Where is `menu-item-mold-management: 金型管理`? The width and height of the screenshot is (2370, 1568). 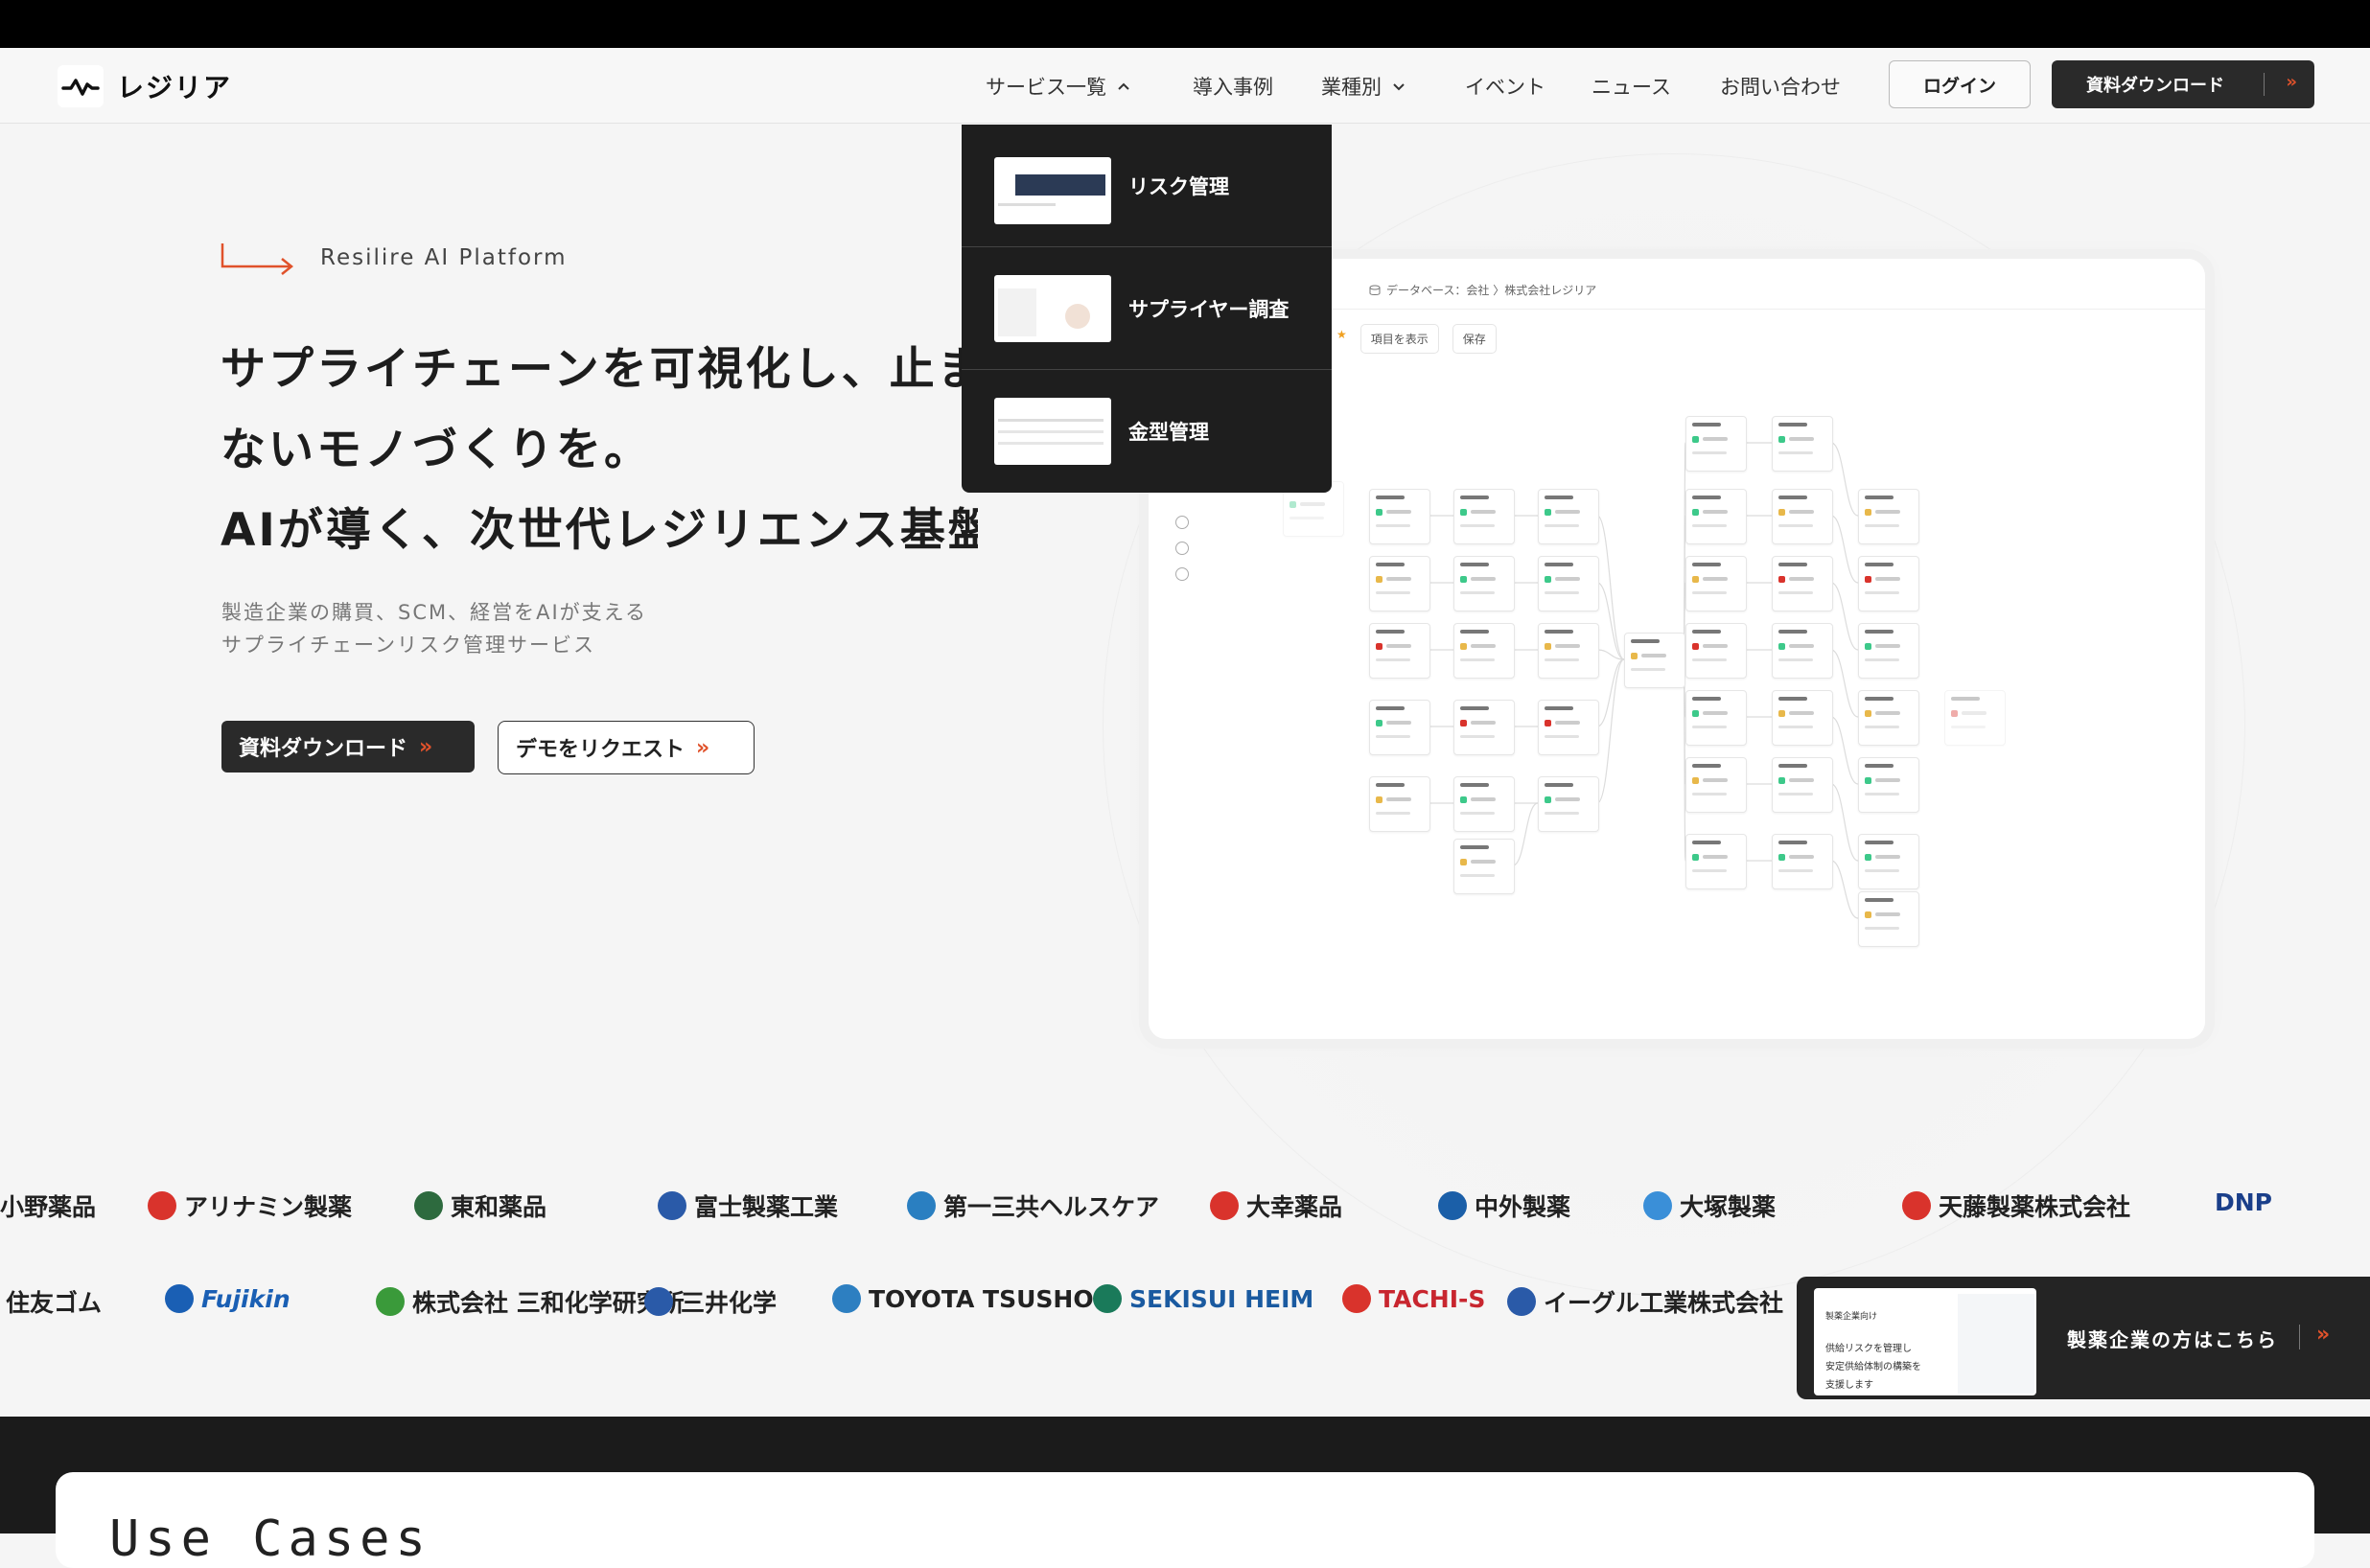
menu-item-mold-management: 金型管理 is located at coordinates (1147, 431).